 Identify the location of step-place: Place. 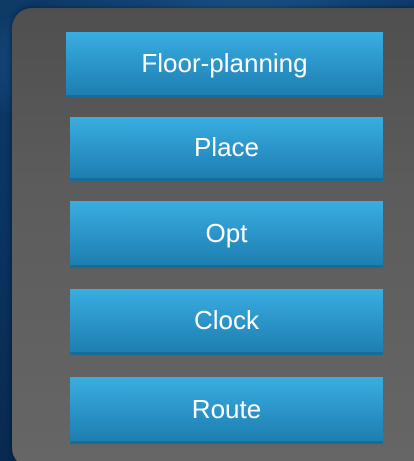
(226, 149).